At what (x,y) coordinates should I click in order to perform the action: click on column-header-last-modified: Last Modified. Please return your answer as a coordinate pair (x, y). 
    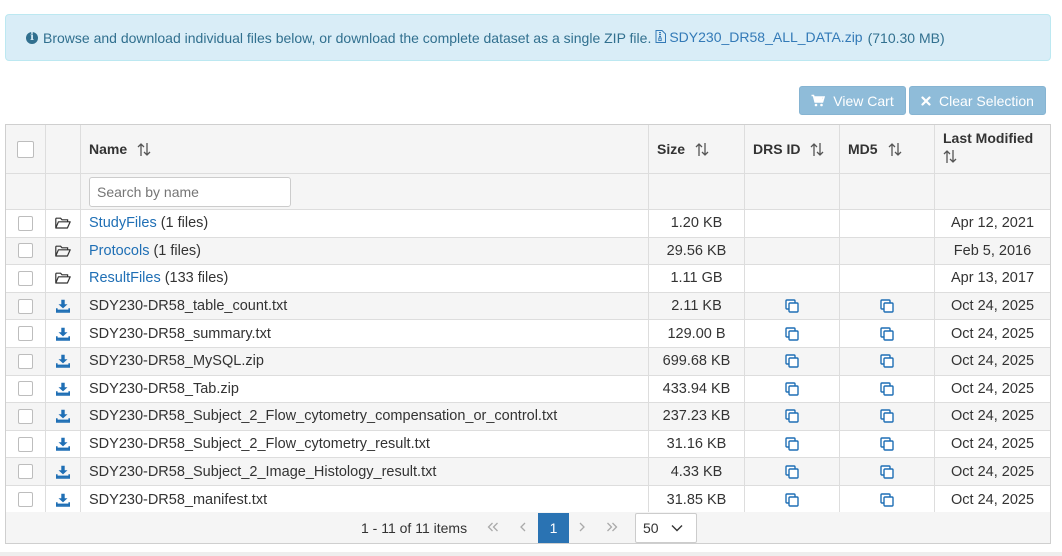
    Looking at the image, I should click on (992, 149).